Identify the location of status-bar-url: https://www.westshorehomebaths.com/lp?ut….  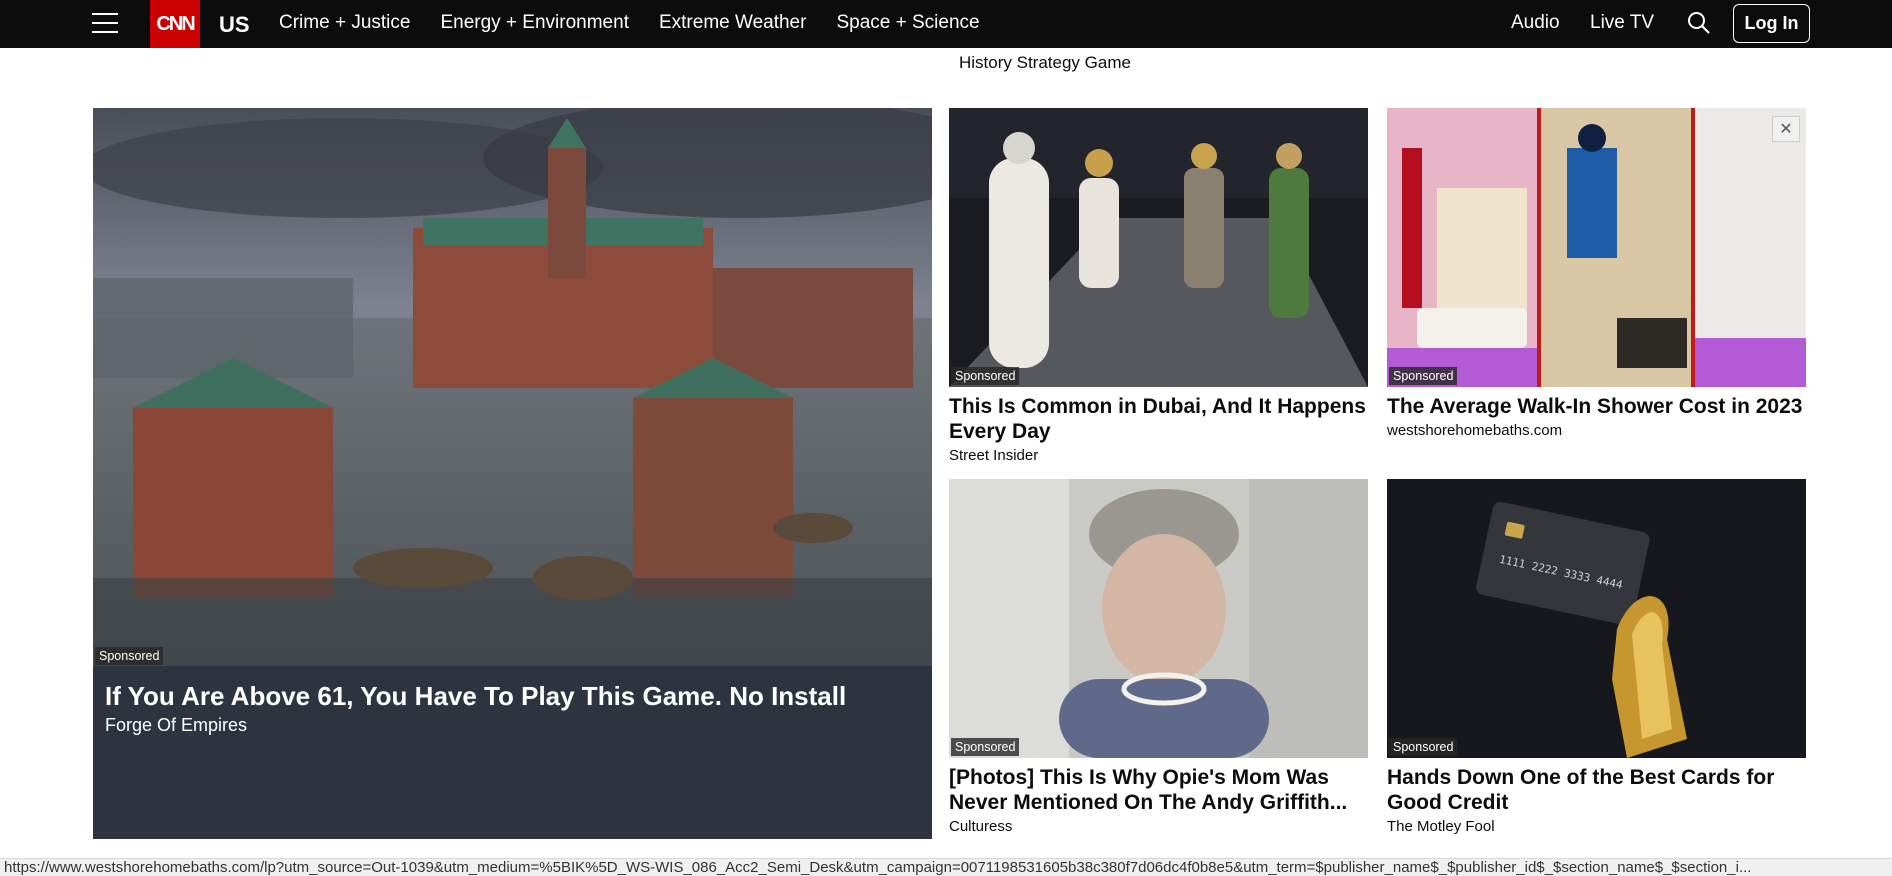
(946, 867).